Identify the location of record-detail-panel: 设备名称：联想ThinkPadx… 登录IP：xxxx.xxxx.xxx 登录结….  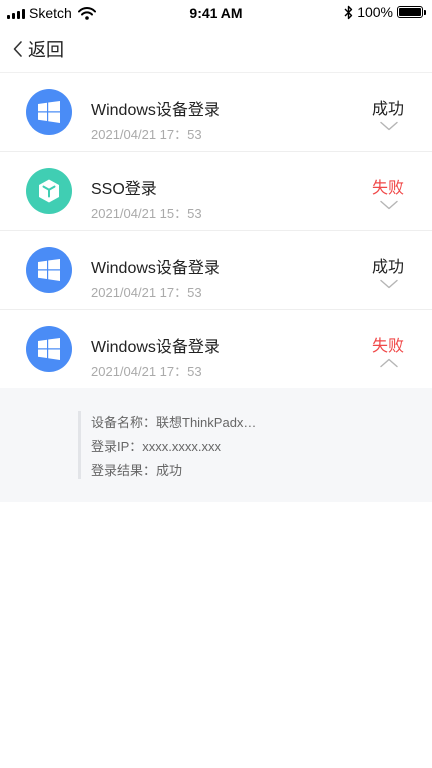
(216, 445).